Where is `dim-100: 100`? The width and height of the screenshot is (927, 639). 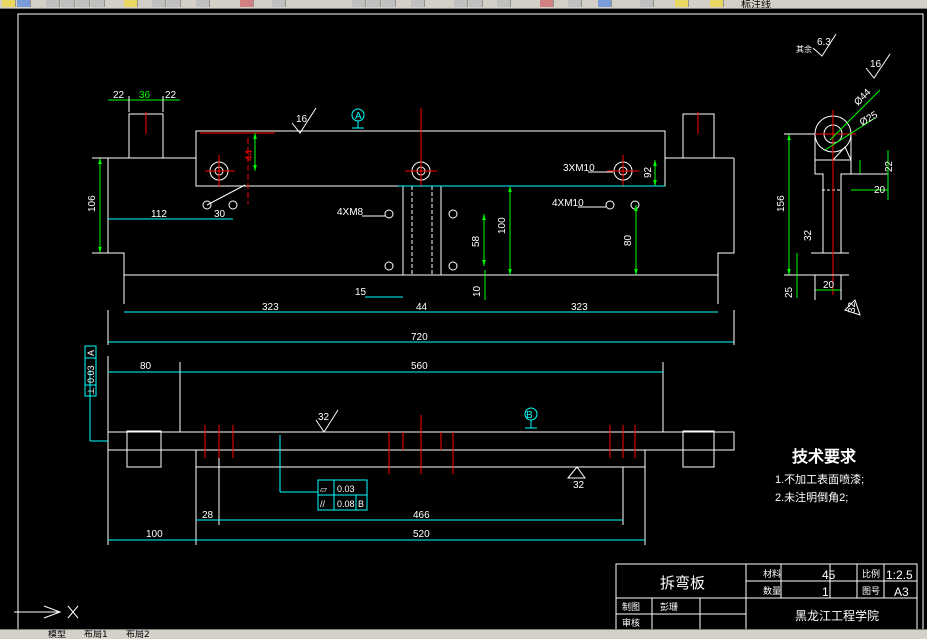
dim-100: 100 is located at coordinates (502, 225).